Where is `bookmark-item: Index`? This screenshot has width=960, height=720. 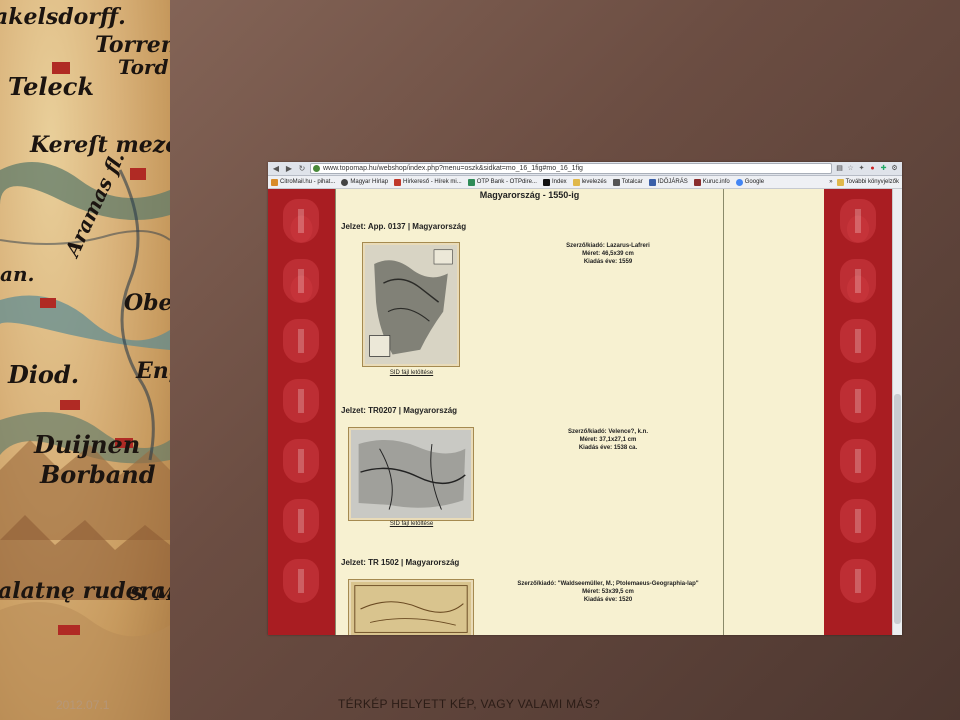
bookmark-item: Index is located at coordinates (554, 182).